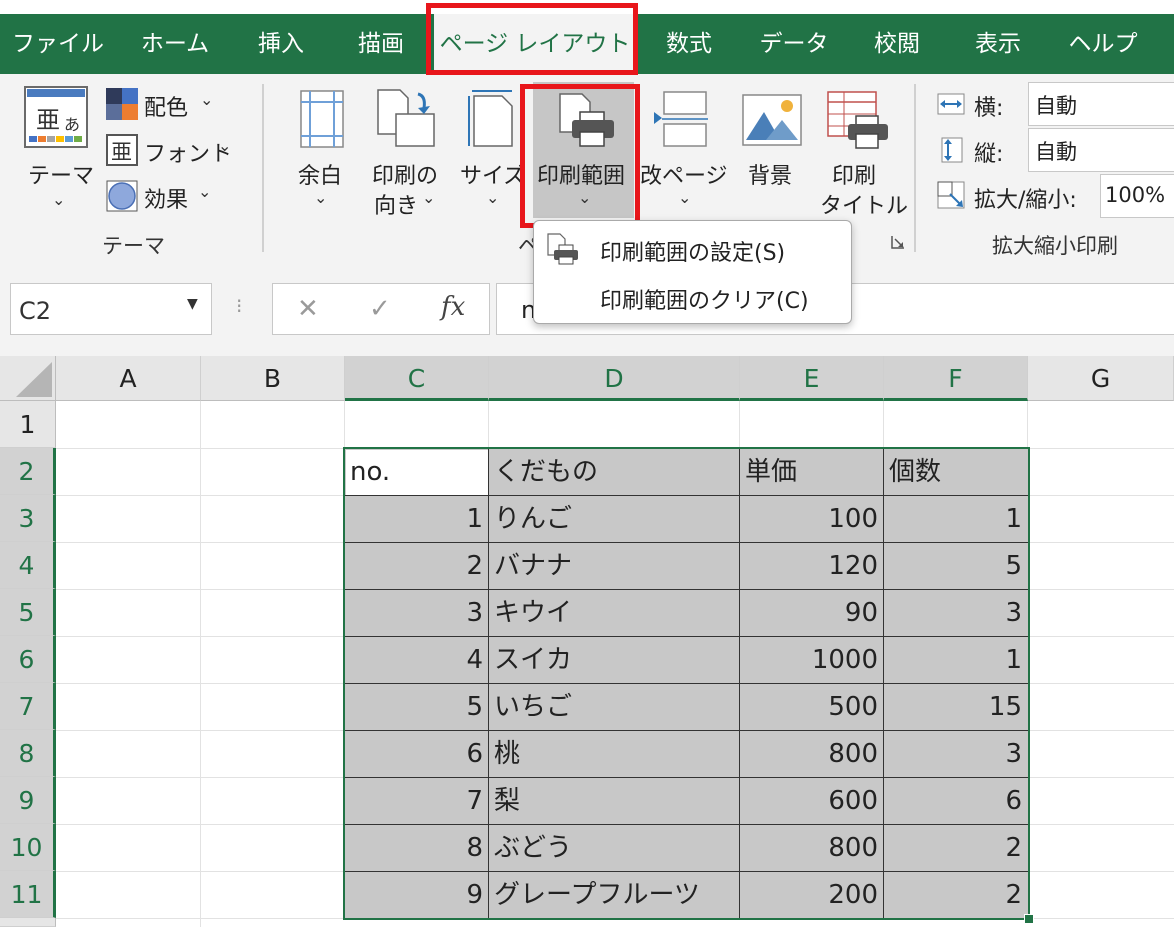 This screenshot has width=1174, height=927. Describe the element at coordinates (812, 378) in the screenshot. I see `column-header-e: E` at that location.